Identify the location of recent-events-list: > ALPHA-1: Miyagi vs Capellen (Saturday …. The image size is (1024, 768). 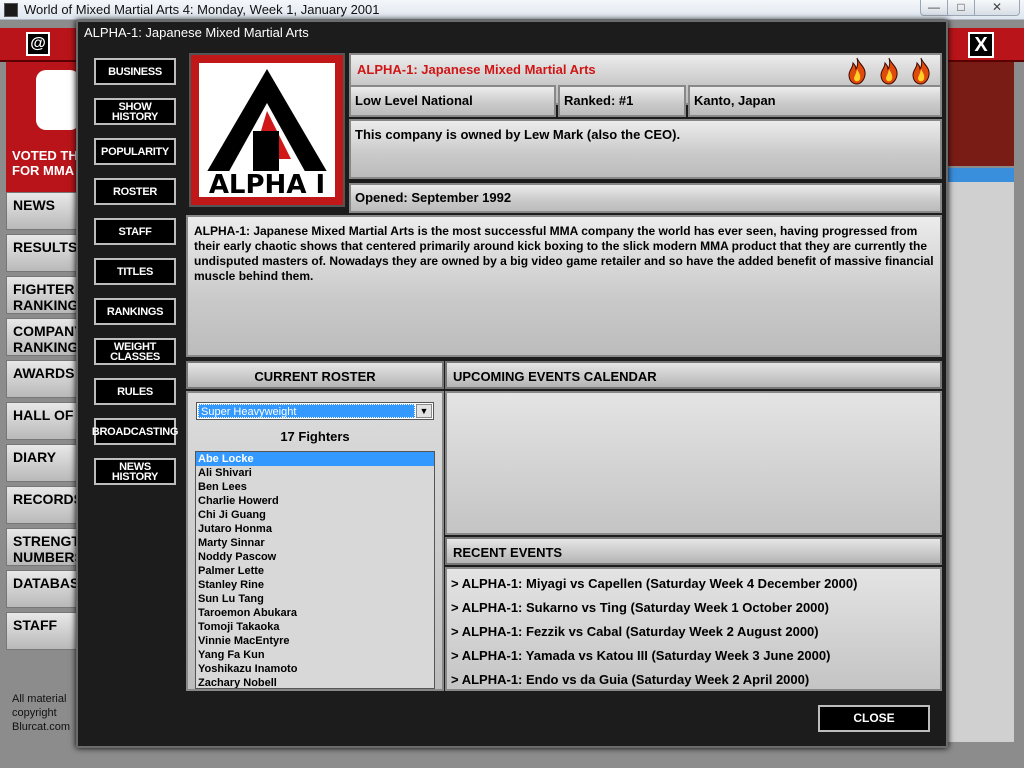
(693, 629).